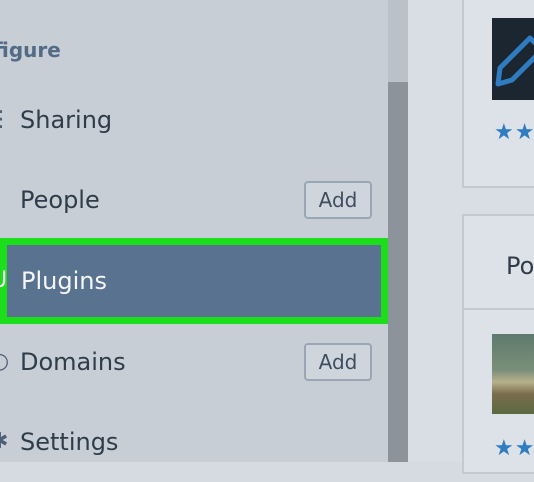 The image size is (534, 482). Describe the element at coordinates (4, 200) in the screenshot. I see `person-icon: •` at that location.